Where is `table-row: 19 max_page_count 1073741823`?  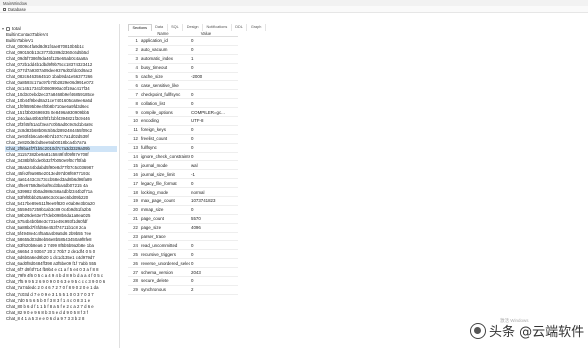 table-row: 19 max_page_count 1073741823 is located at coordinates (183, 201).